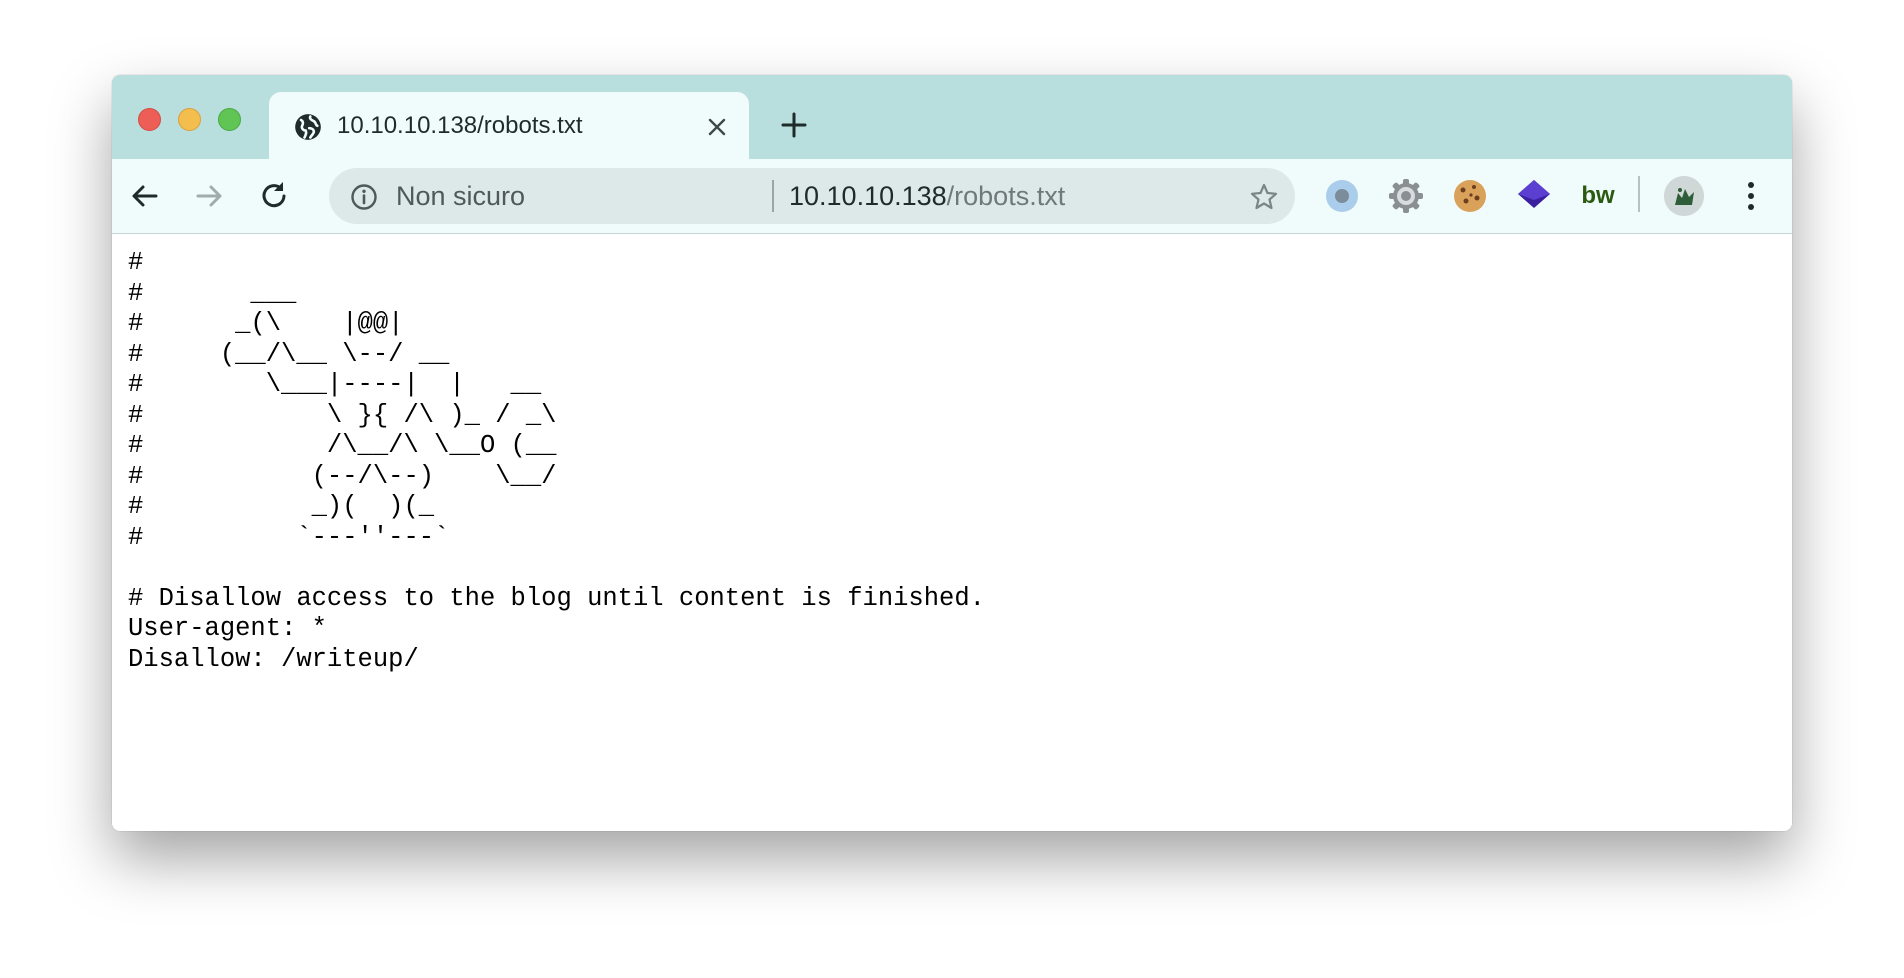  What do you see at coordinates (149, 119) in the screenshot?
I see `window-close-button` at bounding box center [149, 119].